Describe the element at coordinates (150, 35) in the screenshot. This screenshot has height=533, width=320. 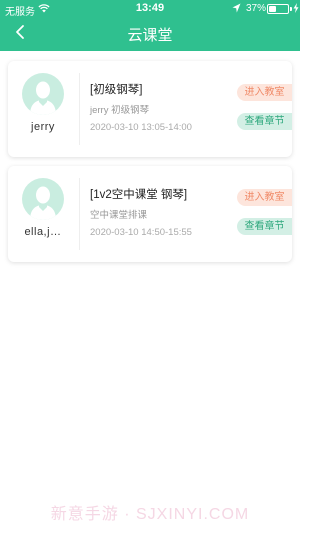
I see `page-title: 云课堂` at that location.